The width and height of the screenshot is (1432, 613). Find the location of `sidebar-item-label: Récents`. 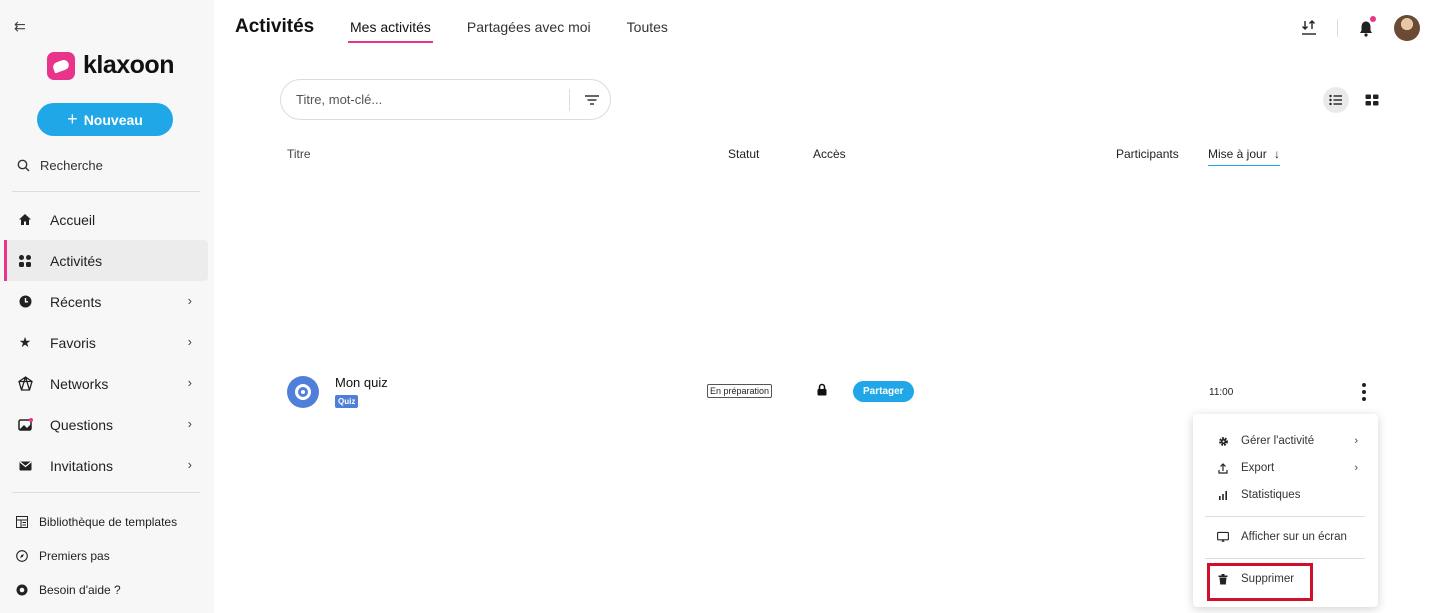

sidebar-item-label: Récents is located at coordinates (76, 301).